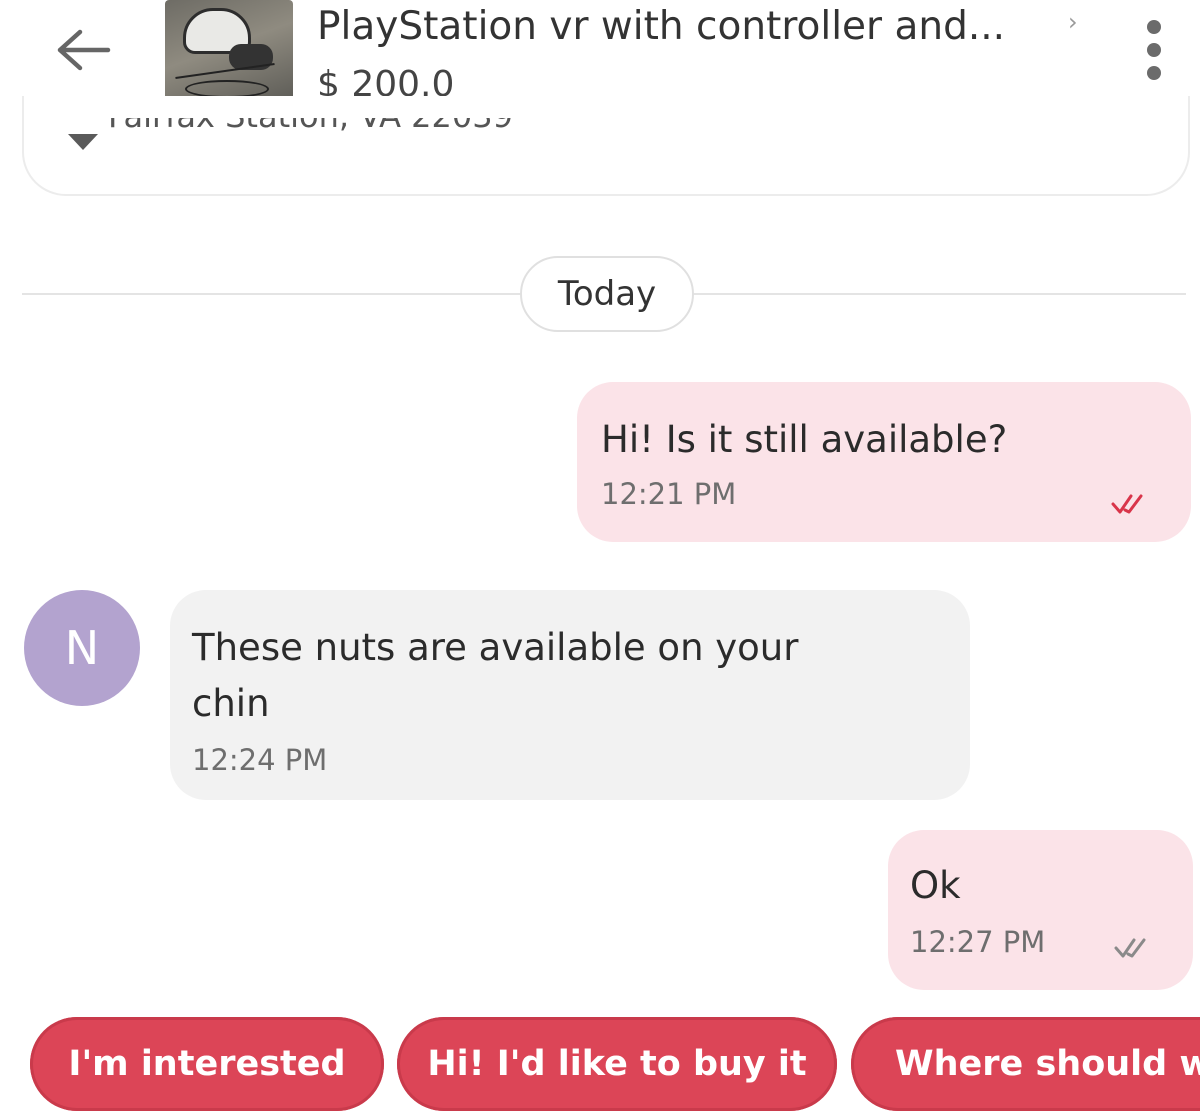  I want to click on back-button, so click(84, 50).